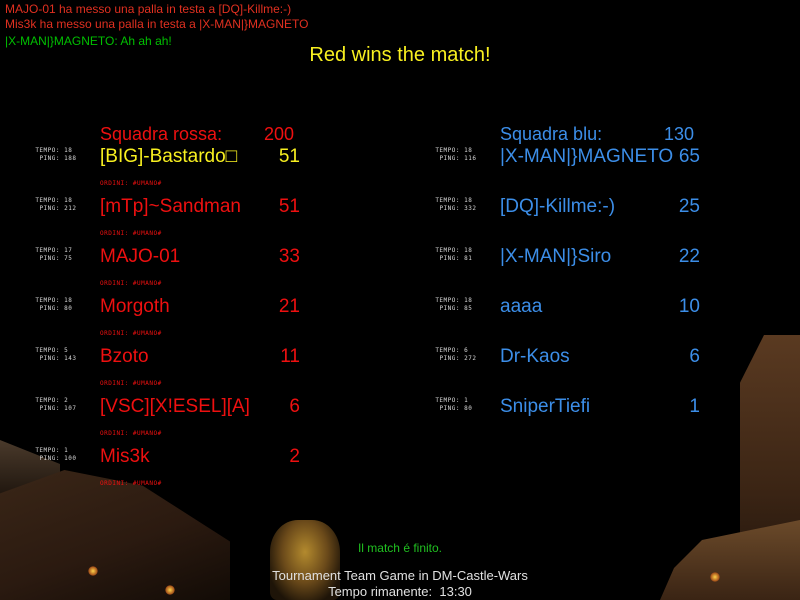 Image resolution: width=800 pixels, height=600 pixels. What do you see at coordinates (694, 406) in the screenshot?
I see `player-score: 1` at bounding box center [694, 406].